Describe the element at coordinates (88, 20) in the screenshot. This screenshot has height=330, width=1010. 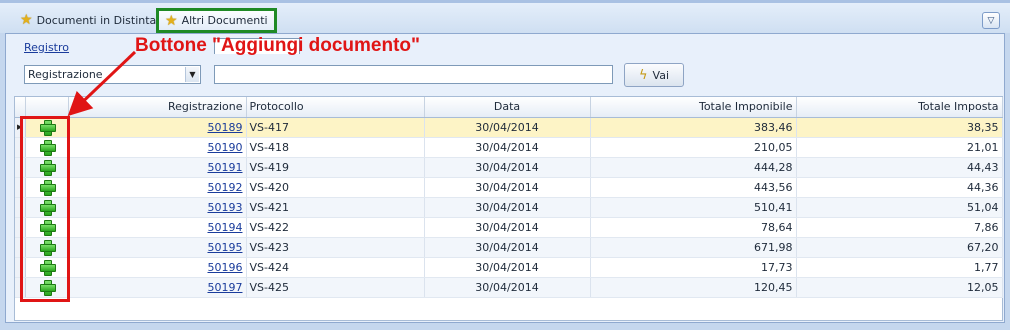
I see `tab-documenti-in-distinta: ★ Documenti in Distinta` at that location.